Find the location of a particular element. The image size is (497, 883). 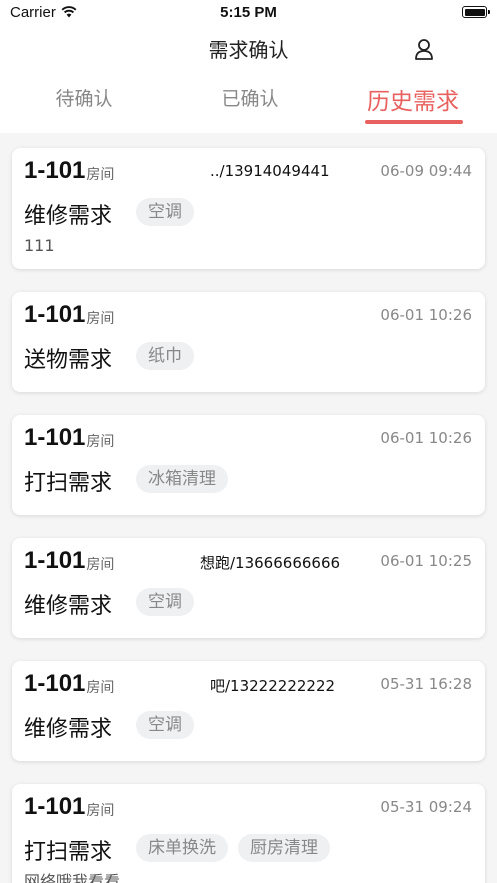

tag: 床单换洗 is located at coordinates (182, 848).